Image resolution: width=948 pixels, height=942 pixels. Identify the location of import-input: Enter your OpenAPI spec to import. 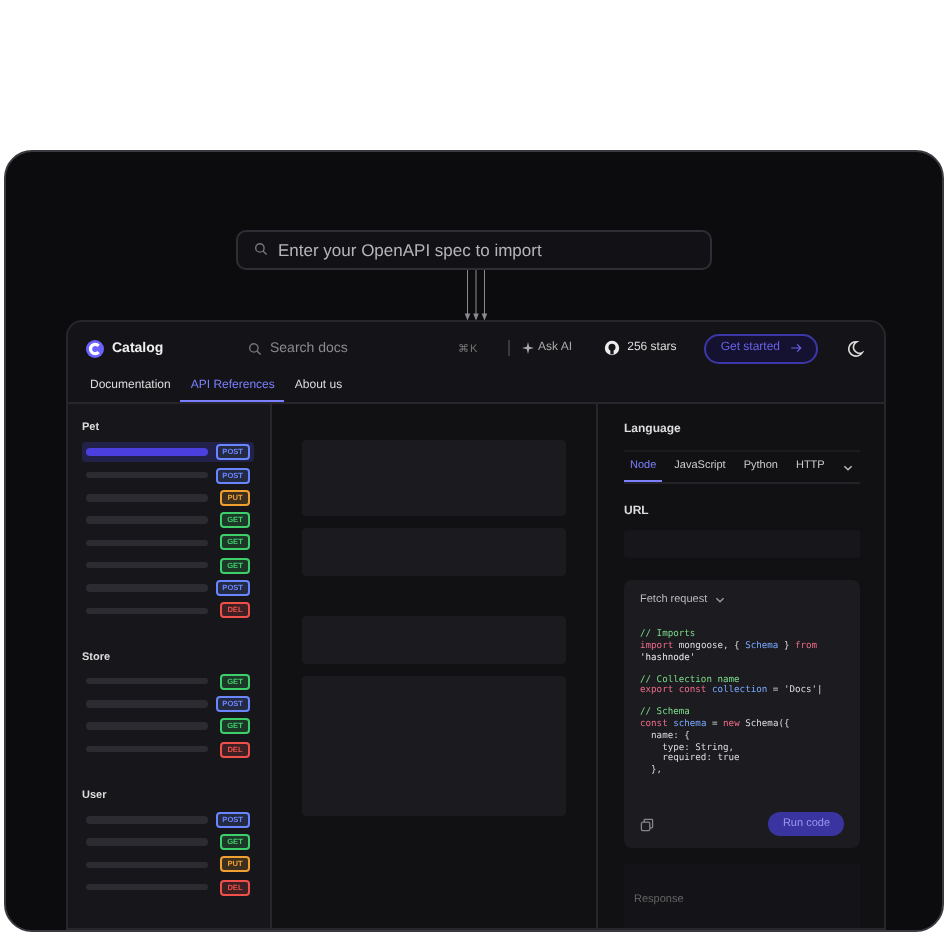
(486, 249).